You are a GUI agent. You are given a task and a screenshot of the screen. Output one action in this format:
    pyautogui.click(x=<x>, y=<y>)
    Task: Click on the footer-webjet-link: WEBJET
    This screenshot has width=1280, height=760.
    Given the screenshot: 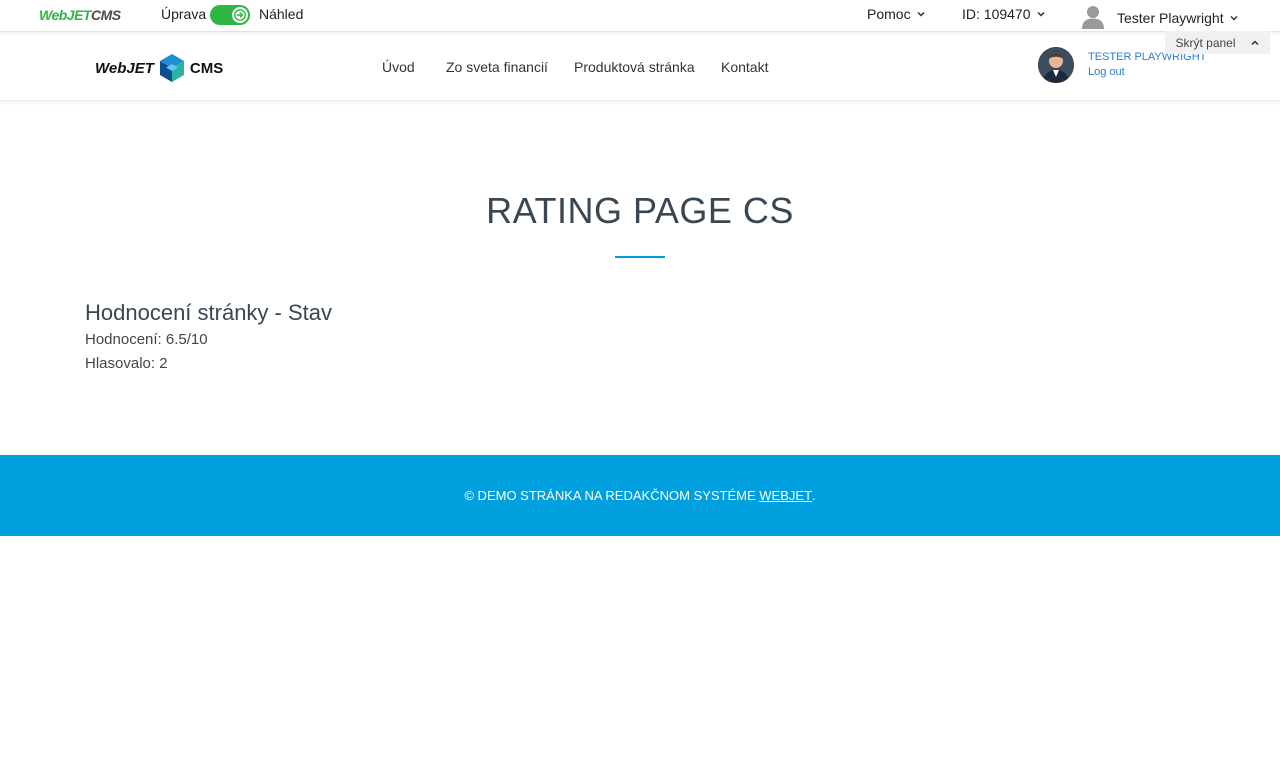 What is the action you would take?
    pyautogui.click(x=785, y=495)
    